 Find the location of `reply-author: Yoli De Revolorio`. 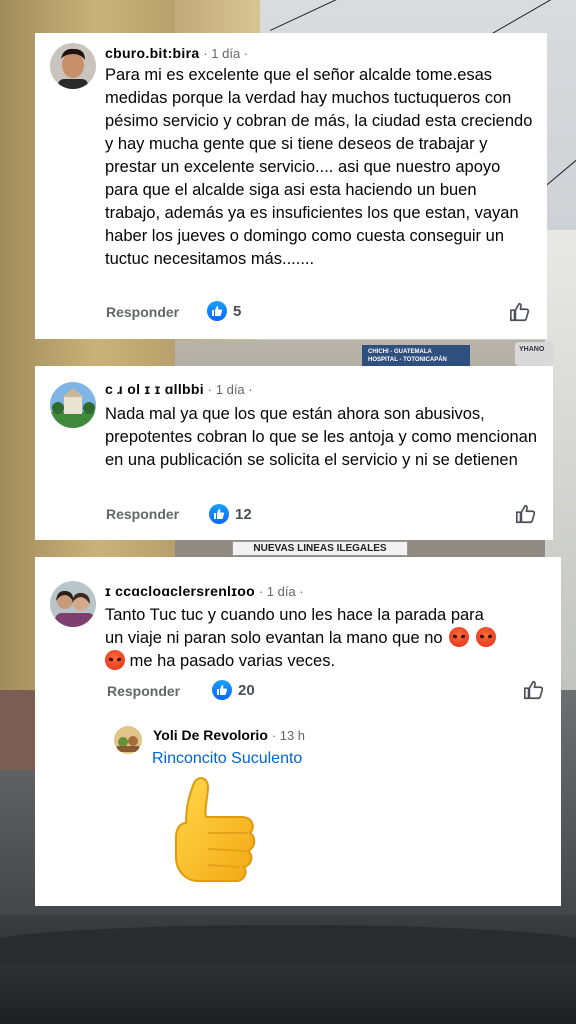

reply-author: Yoli De Revolorio is located at coordinates (210, 735).